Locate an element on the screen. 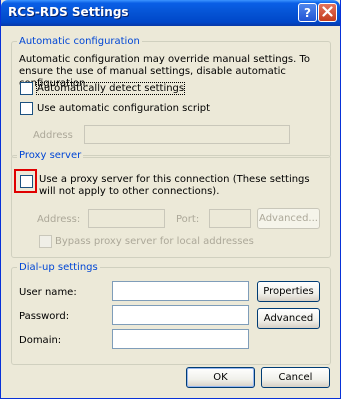 This screenshot has height=400, width=341. red-highlight-box is located at coordinates (25, 181).